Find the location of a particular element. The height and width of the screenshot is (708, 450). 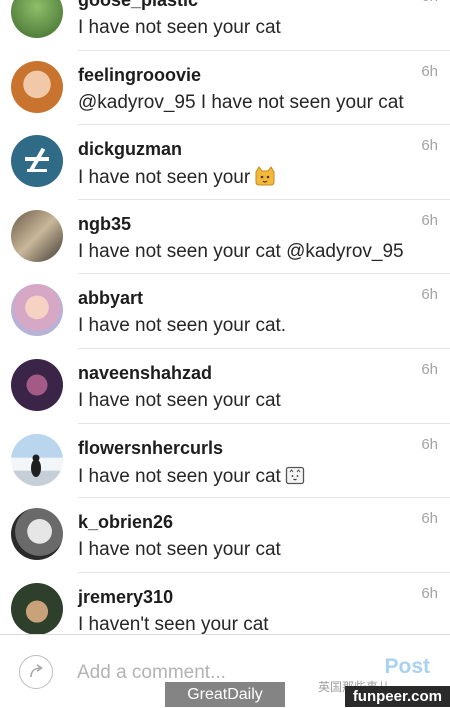

comment-username: naveenshahzad is located at coordinates (145, 373).